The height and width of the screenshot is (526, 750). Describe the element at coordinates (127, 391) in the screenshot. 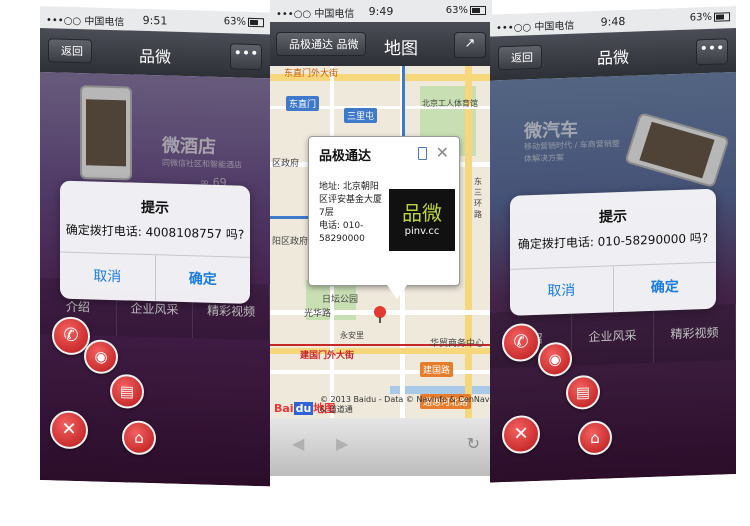

I see `card-icon: ▤` at that location.